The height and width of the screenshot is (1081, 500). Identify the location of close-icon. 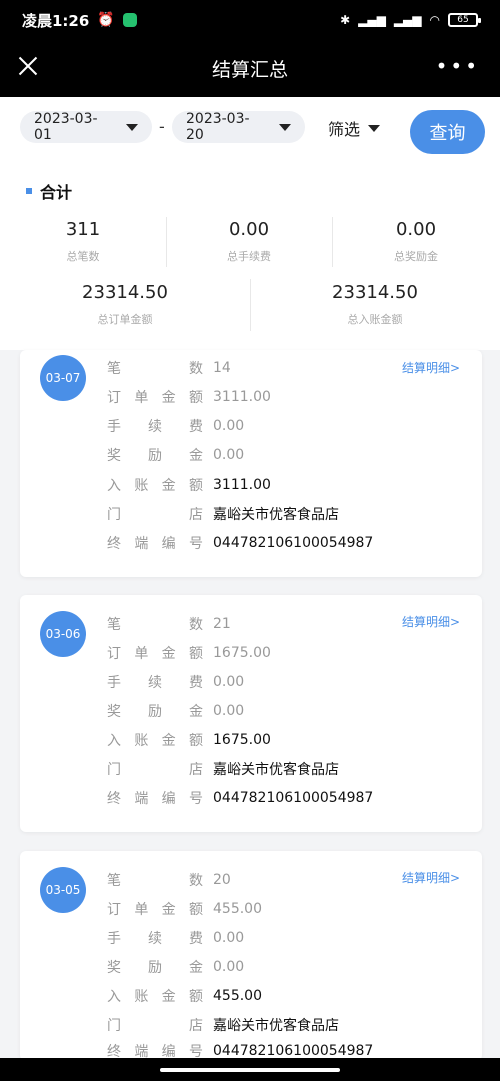
(28, 66).